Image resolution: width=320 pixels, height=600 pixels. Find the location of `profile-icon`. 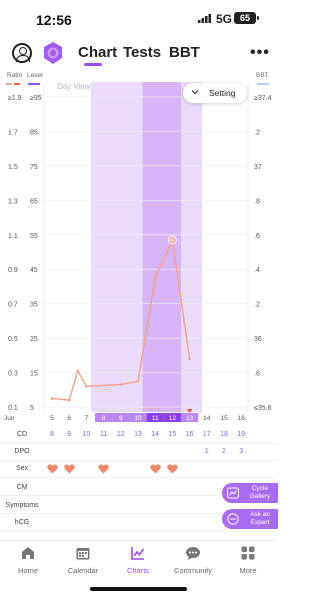

profile-icon is located at coordinates (22, 53).